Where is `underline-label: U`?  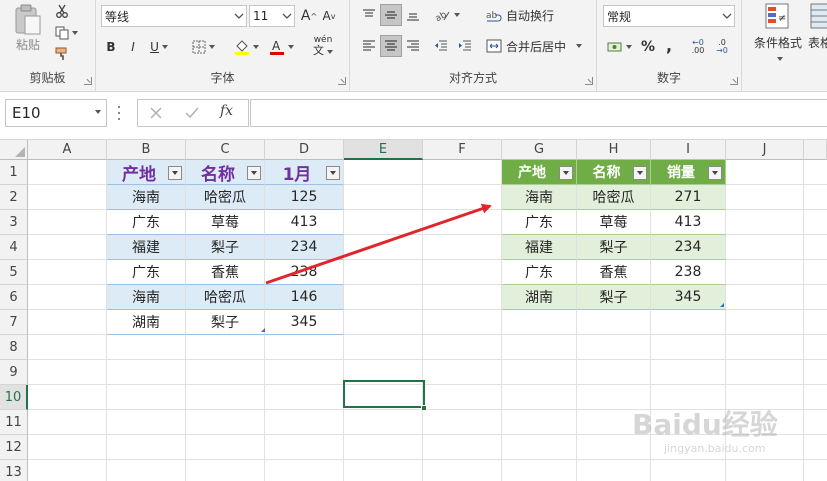 underline-label: U is located at coordinates (154, 47).